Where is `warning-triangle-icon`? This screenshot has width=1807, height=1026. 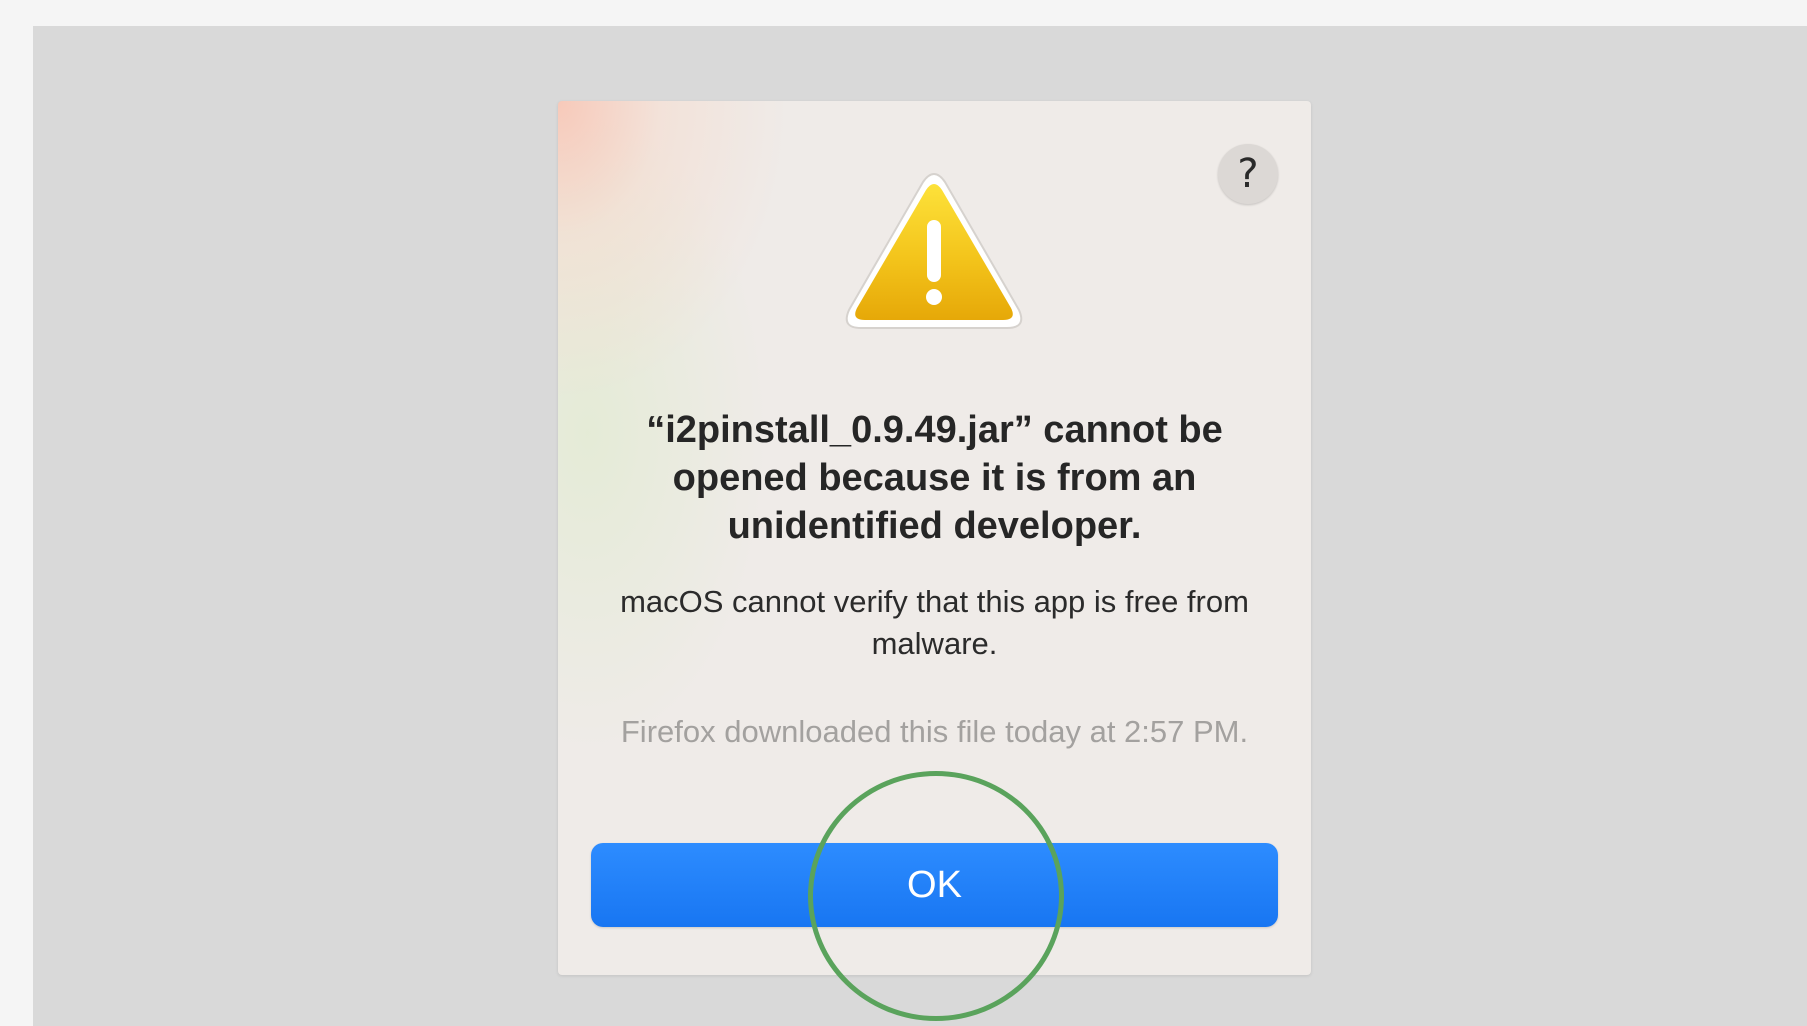 warning-triangle-icon is located at coordinates (934, 251).